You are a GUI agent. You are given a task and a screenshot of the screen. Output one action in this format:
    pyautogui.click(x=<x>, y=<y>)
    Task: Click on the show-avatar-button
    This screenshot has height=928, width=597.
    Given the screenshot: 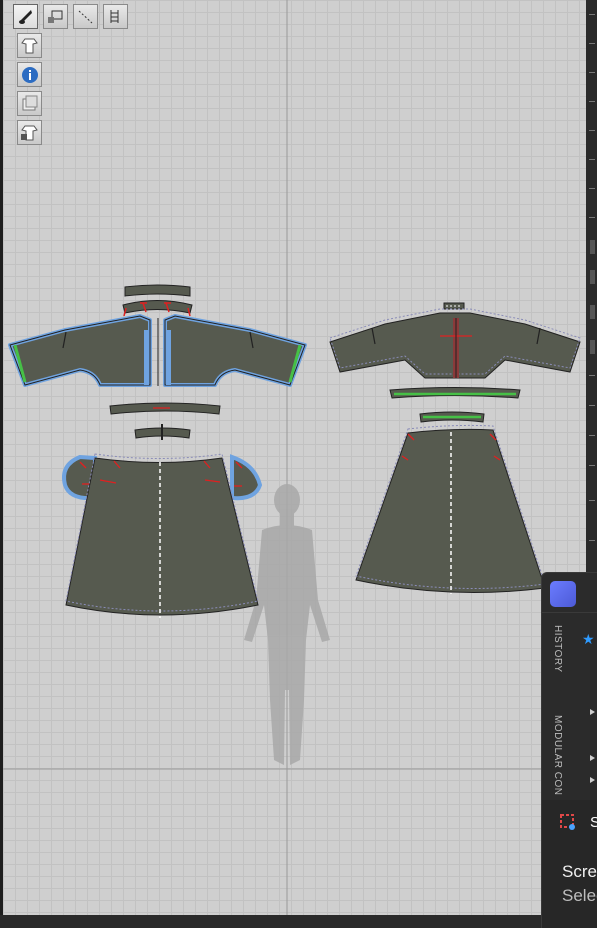 What is the action you would take?
    pyautogui.click(x=29, y=45)
    